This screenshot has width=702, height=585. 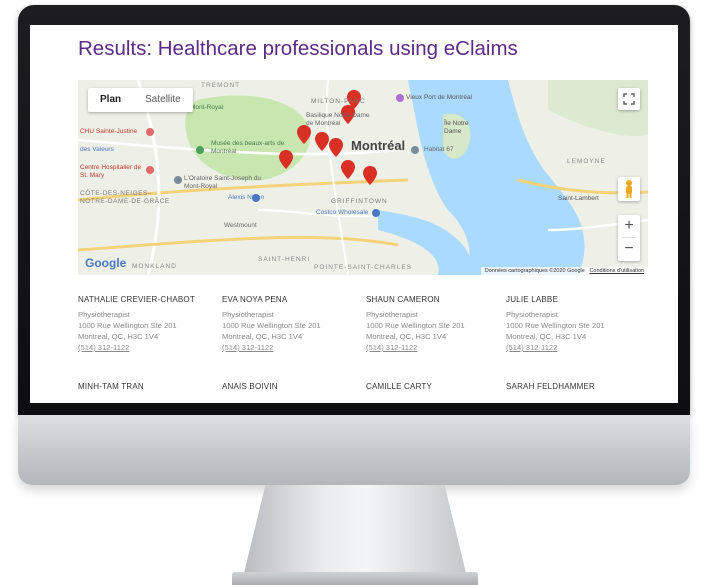 I want to click on result-card: SARAH FELDHAMMER, so click(x=576, y=386).